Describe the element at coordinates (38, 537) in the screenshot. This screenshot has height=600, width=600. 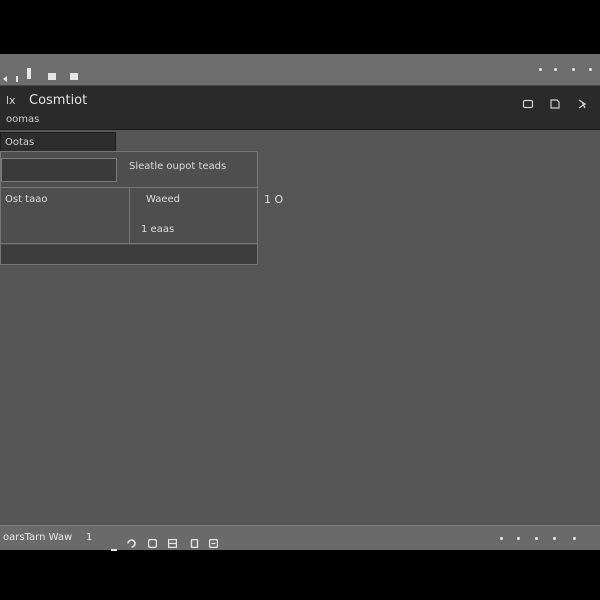
I see `status-text: oarsTarn Waw` at that location.